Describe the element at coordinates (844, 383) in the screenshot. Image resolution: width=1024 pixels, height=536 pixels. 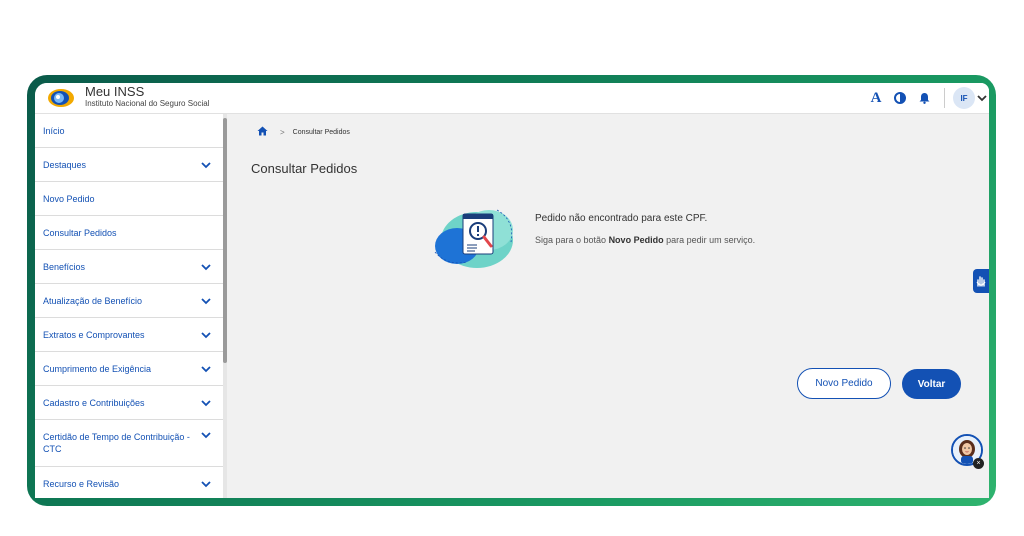
I see `new-request-button: Novo Pedido` at that location.